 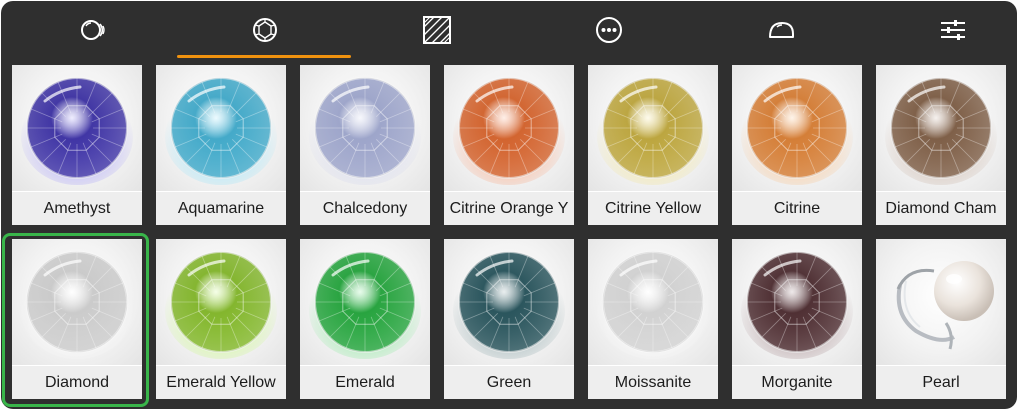 I want to click on tab-more, so click(x=609, y=30).